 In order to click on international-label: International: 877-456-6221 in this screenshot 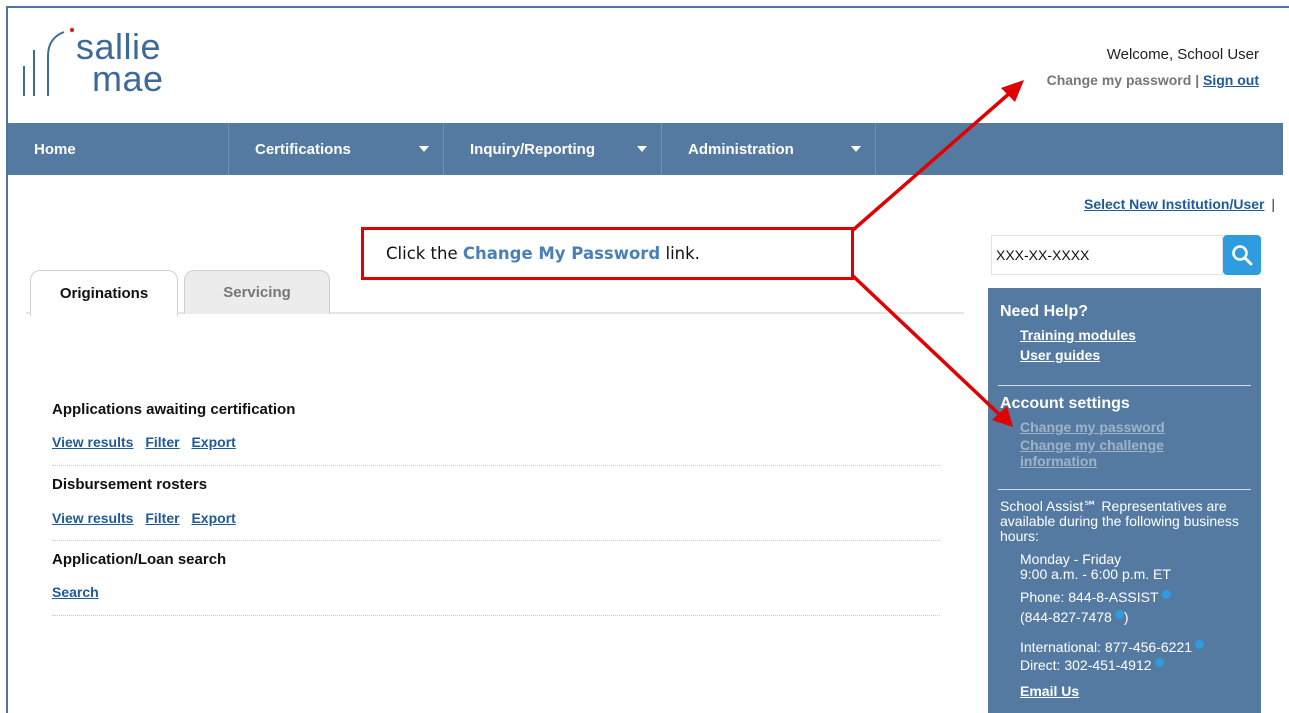, I will do `click(1106, 647)`.